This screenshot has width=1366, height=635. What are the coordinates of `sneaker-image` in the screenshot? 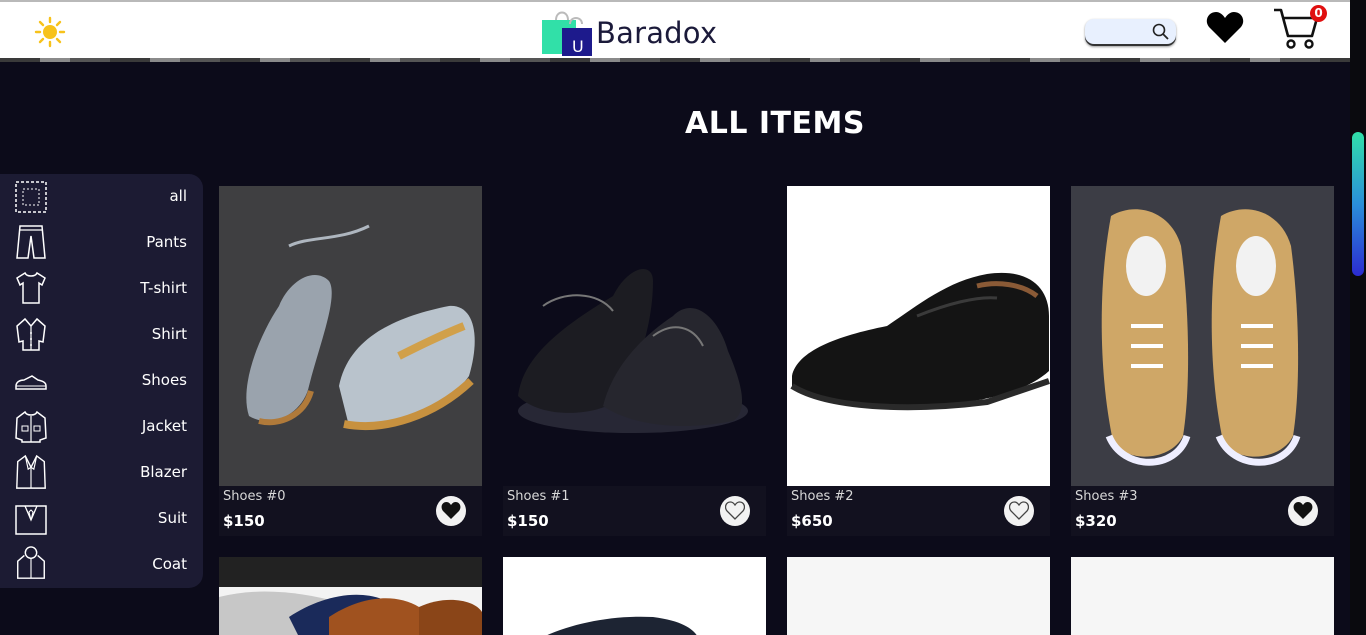 It's located at (360, 327).